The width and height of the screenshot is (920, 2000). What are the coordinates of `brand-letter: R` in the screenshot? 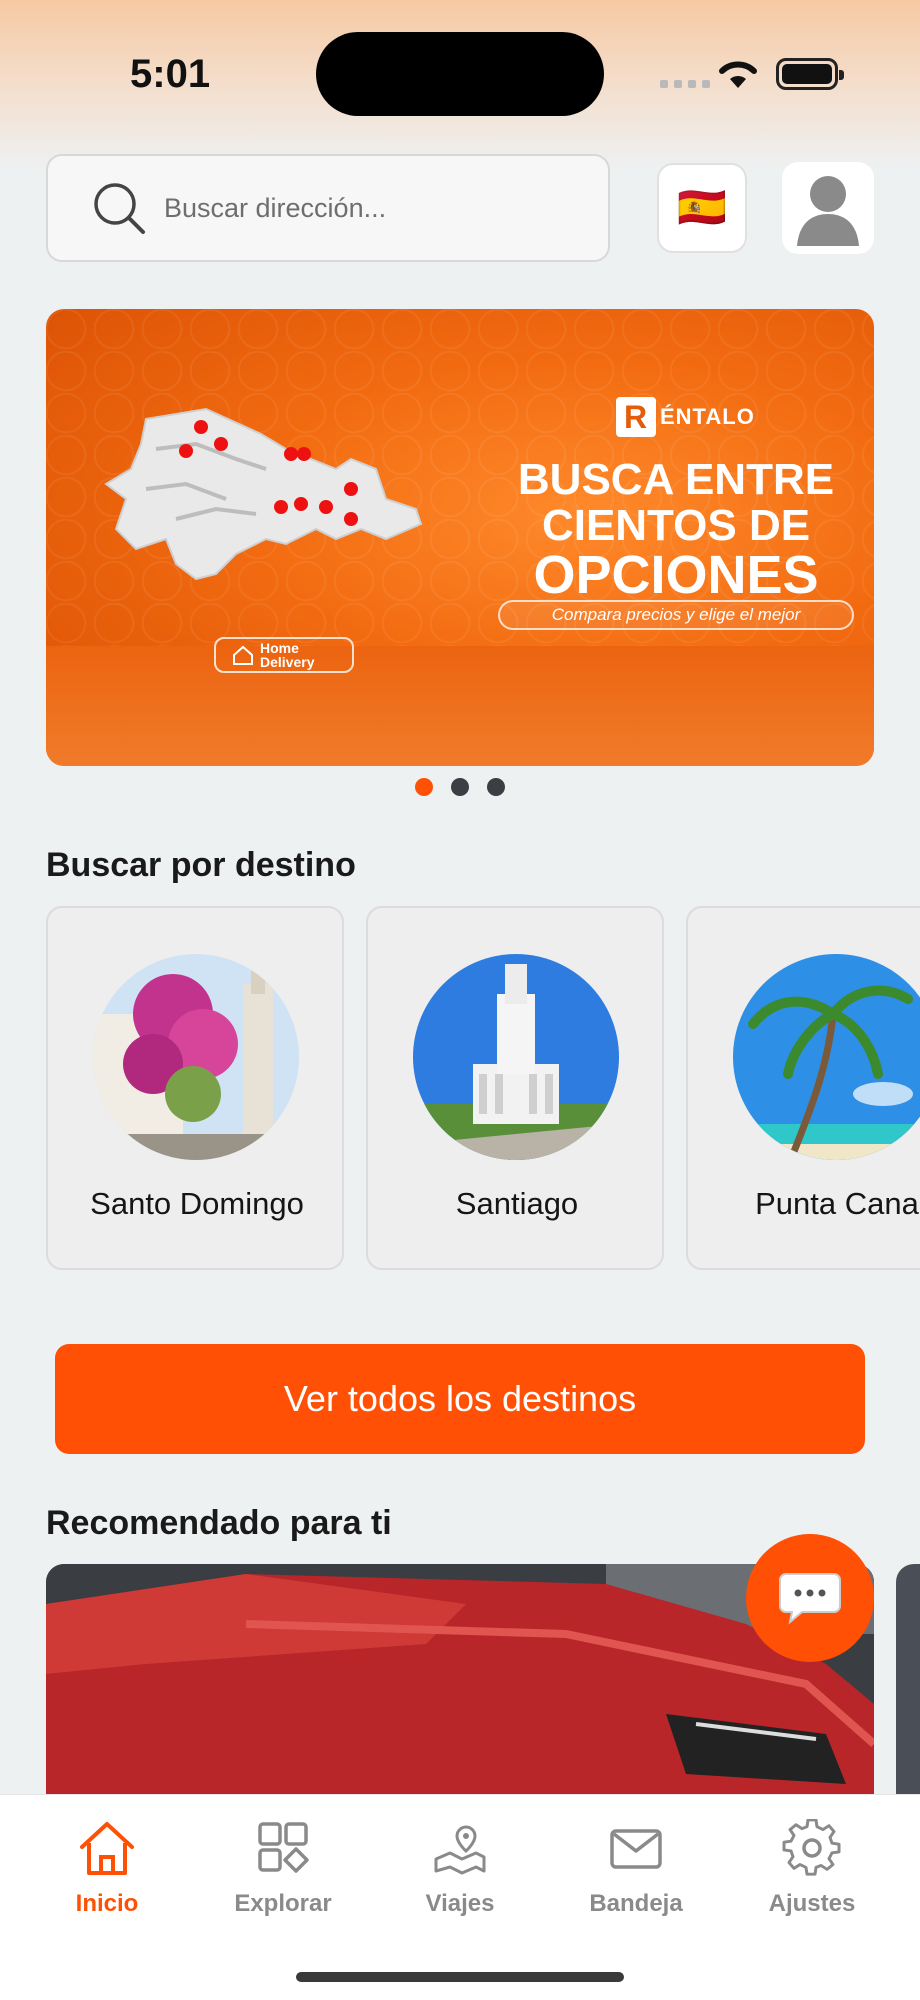 It's located at (636, 417).